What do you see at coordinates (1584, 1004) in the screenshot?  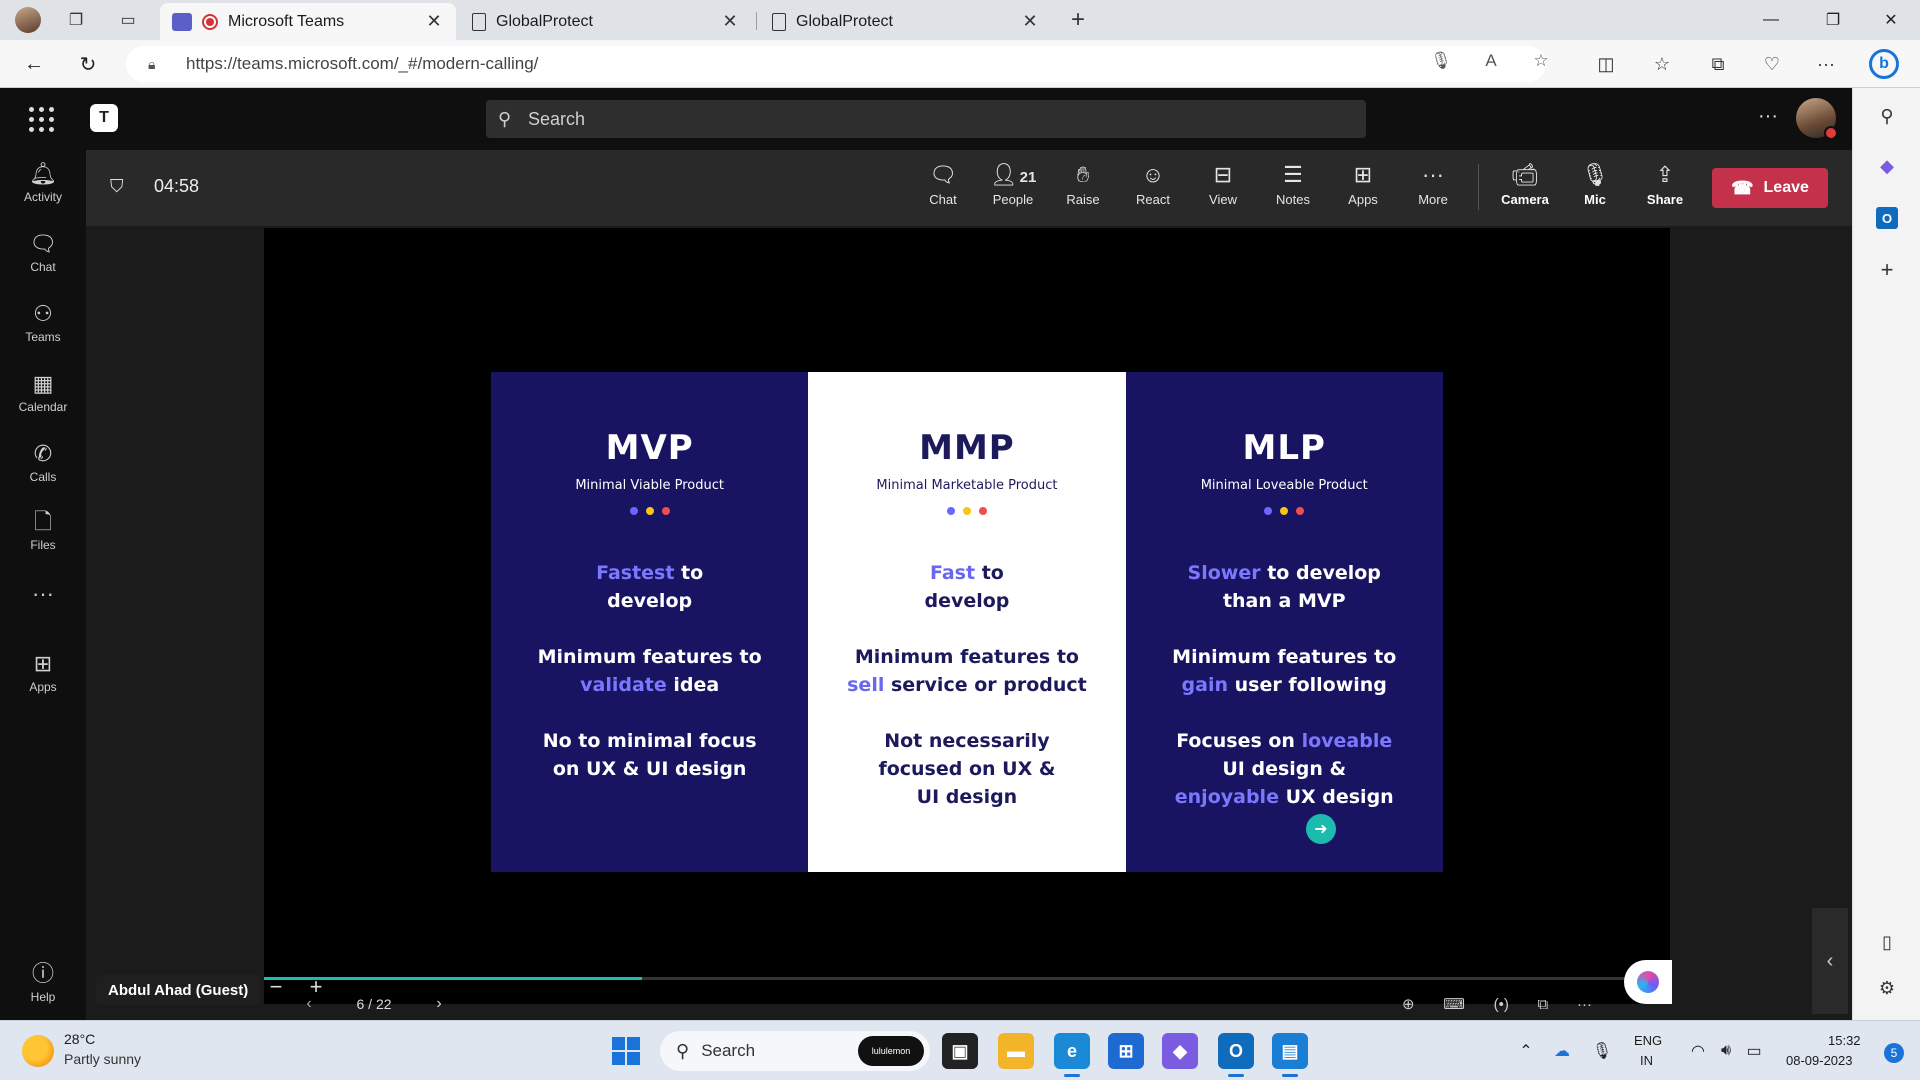 I see `more-icon: ···` at bounding box center [1584, 1004].